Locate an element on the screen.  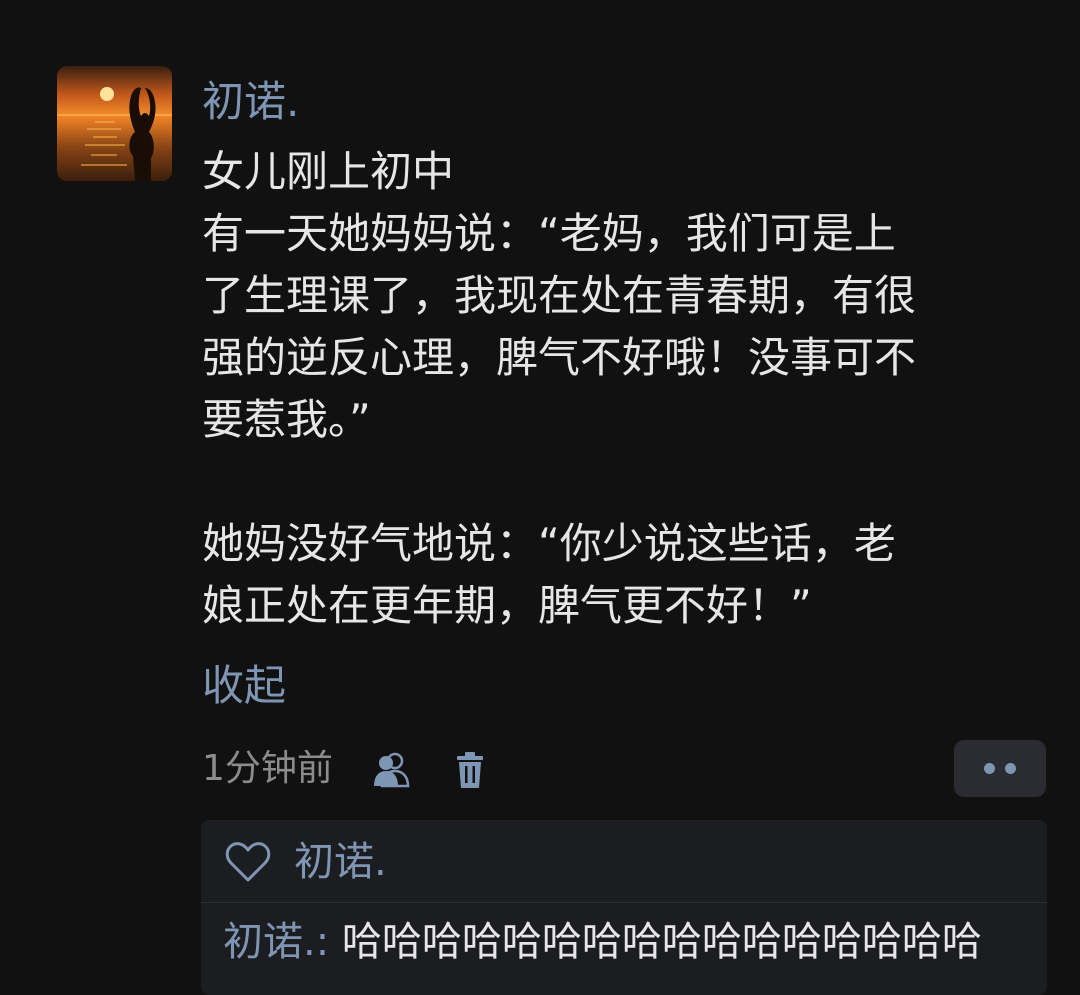
post-line: 她妈没好气地说：“你少说这些话，老 is located at coordinates (549, 543).